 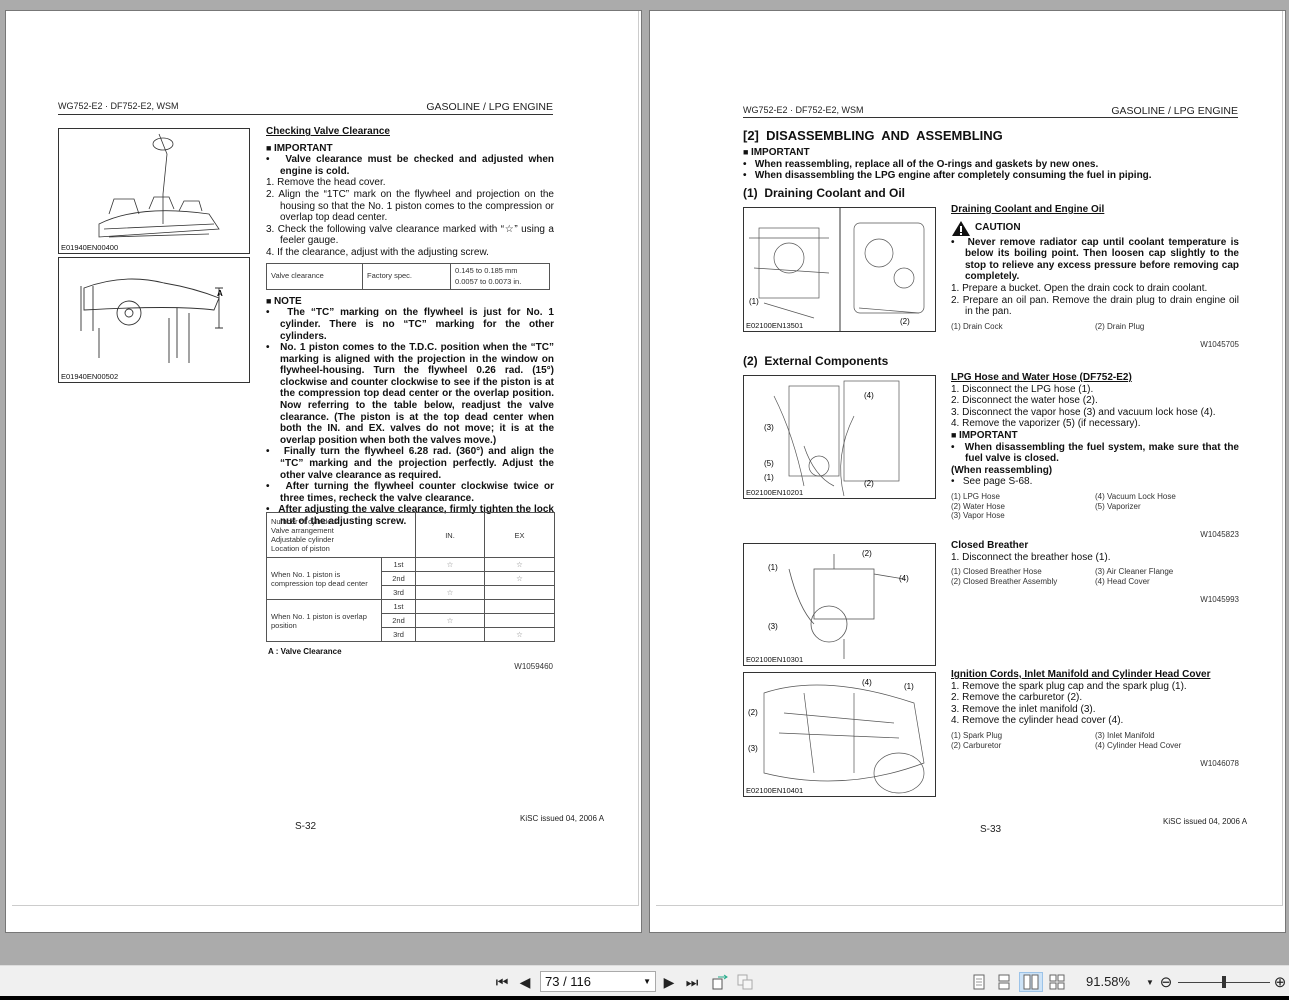 I want to click on step: 1. Remove the head cover., so click(x=326, y=183).